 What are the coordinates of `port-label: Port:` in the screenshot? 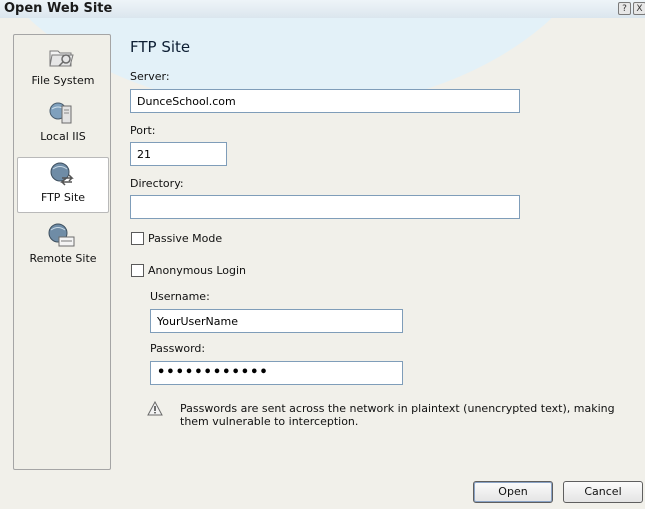 It's located at (143, 130).